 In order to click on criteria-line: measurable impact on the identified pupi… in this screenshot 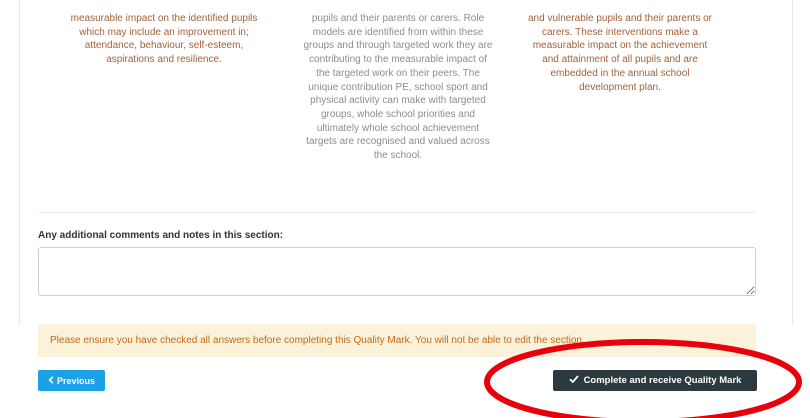, I will do `click(164, 18)`.